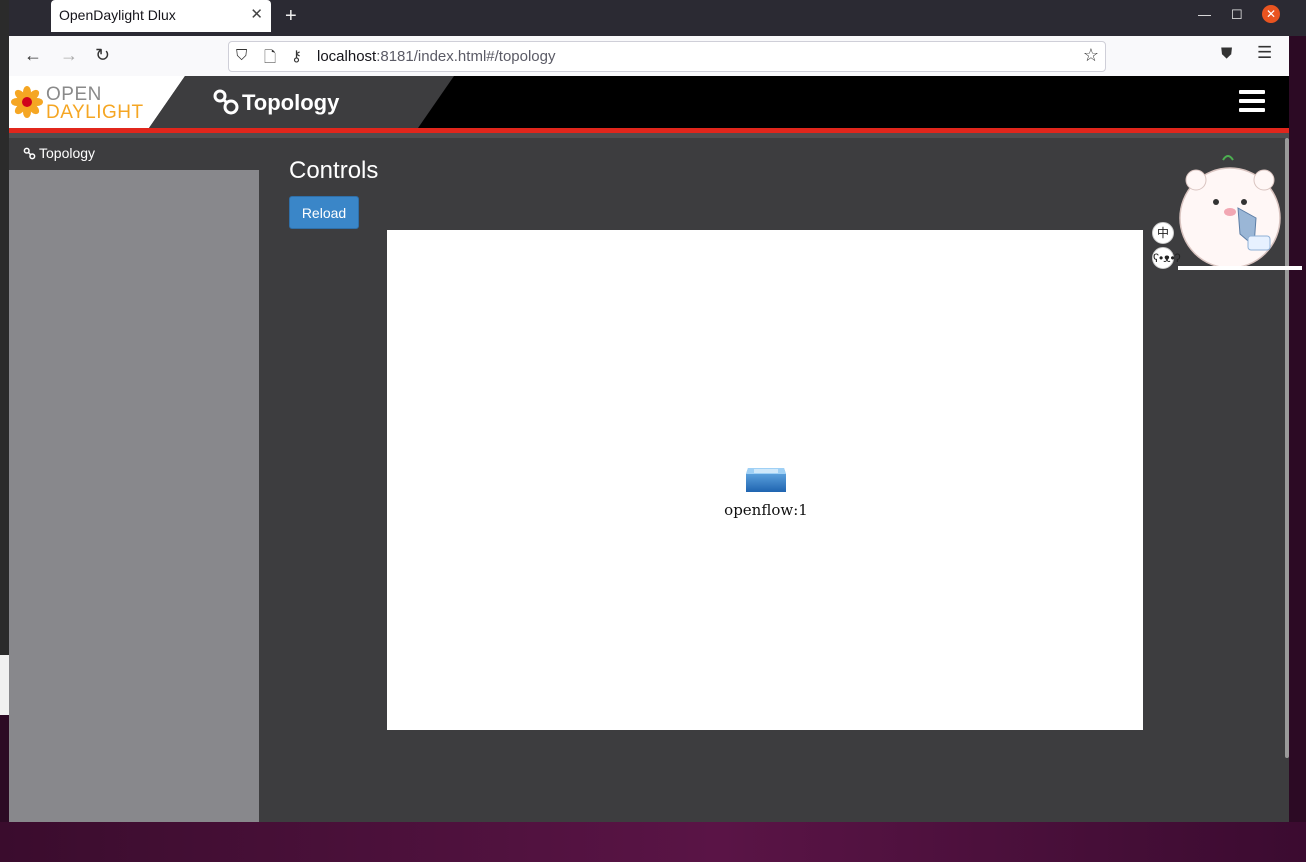 The height and width of the screenshot is (862, 1306). What do you see at coordinates (1252, 101) in the screenshot?
I see `hamburger-menu-icon` at bounding box center [1252, 101].